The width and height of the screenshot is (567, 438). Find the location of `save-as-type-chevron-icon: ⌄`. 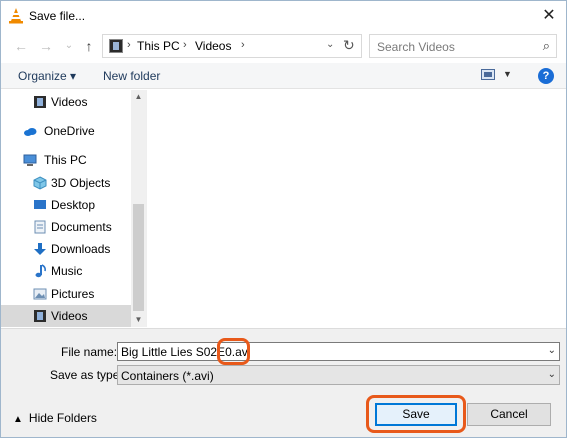

save-as-type-chevron-icon: ⌄ is located at coordinates (552, 374).